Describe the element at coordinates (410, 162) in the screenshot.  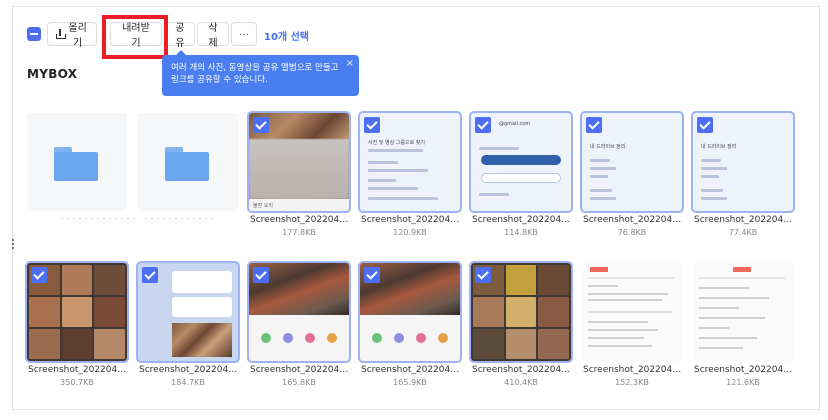
I see `image-thumbnail: 사진 및 영상 그룹으로 찾기` at that location.